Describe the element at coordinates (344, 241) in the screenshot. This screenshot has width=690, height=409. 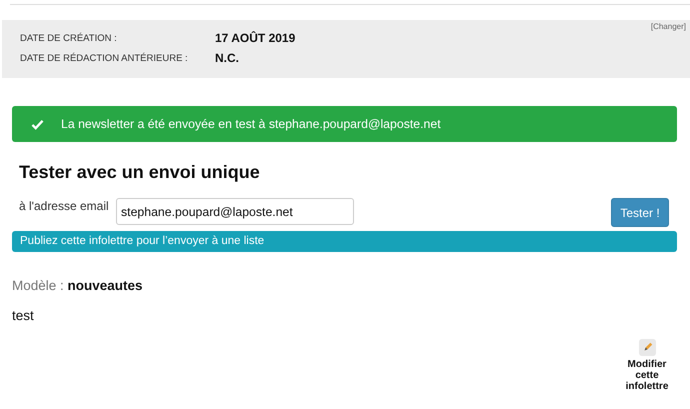
I see `info-banner: Publiez cette infolettre pour l’envoyer à une liste` at that location.